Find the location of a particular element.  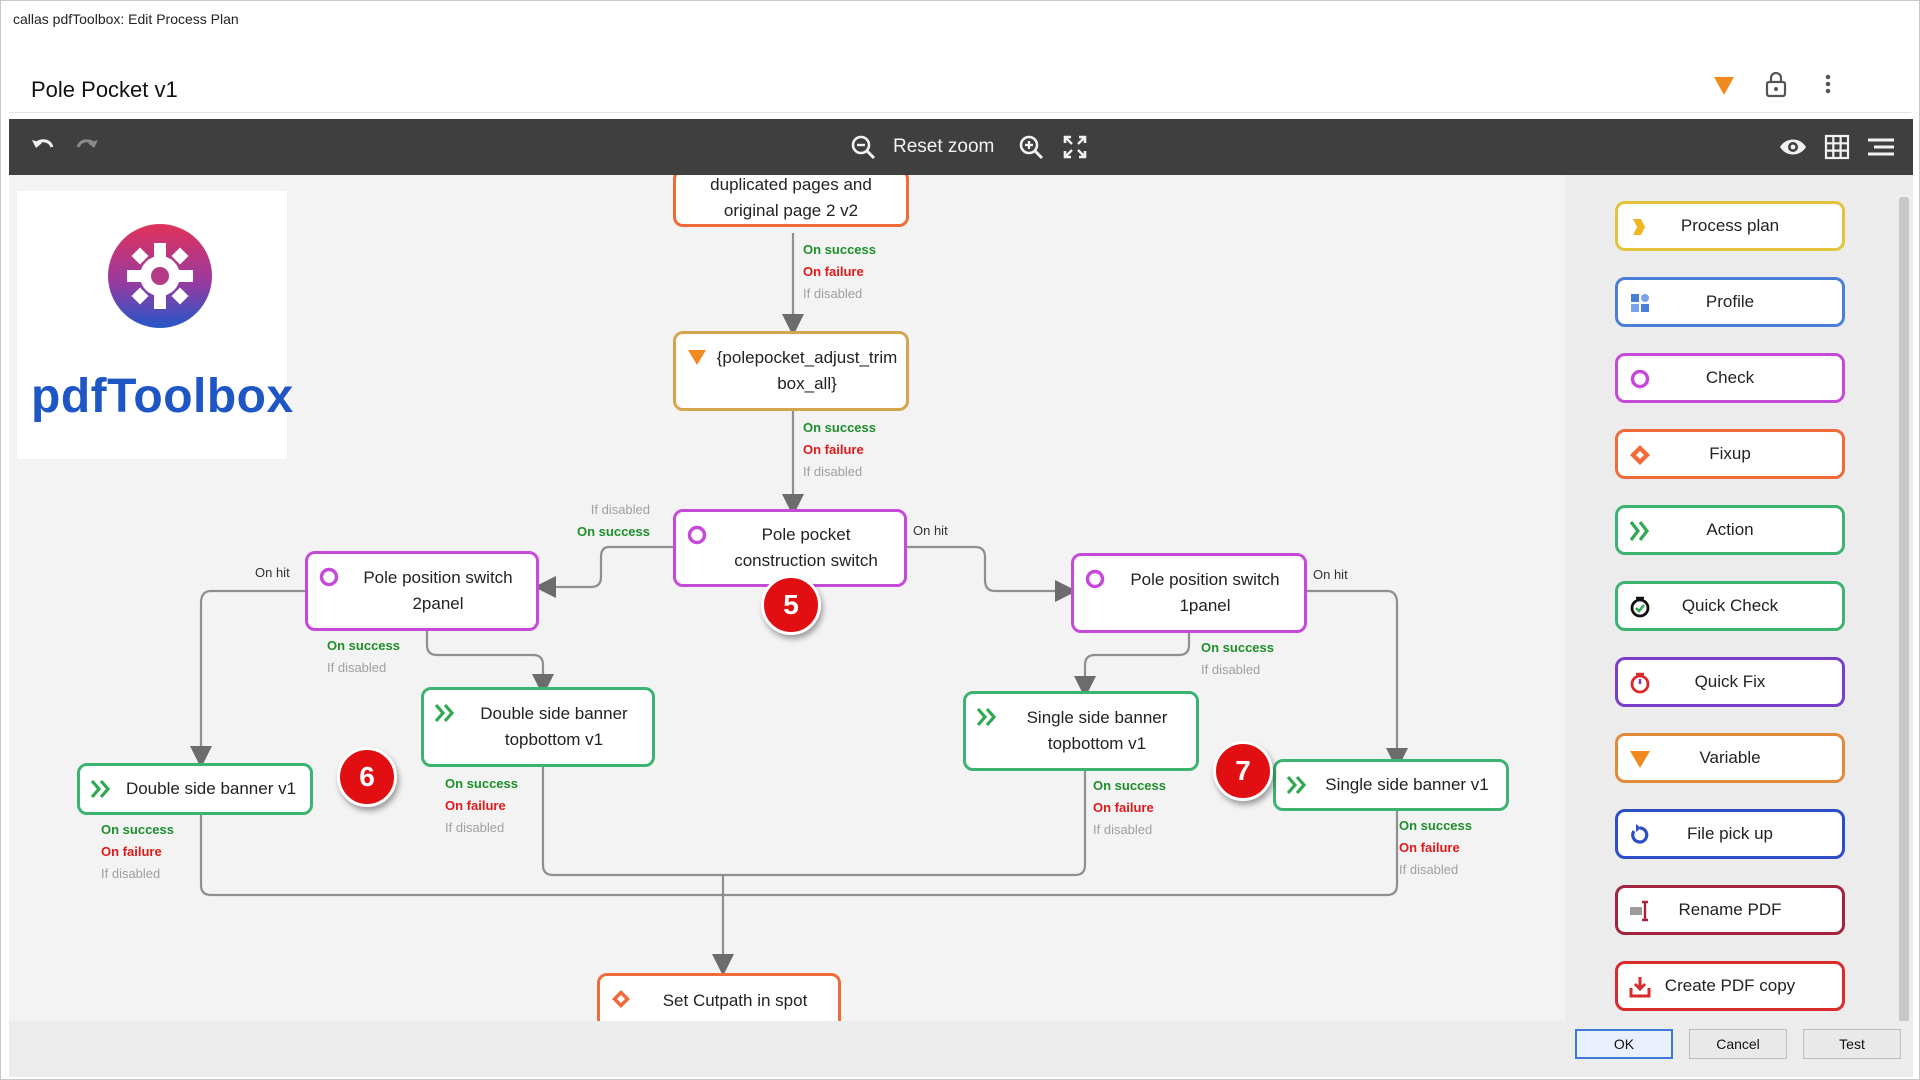

palette-label: Create PDF copy is located at coordinates (1730, 985).